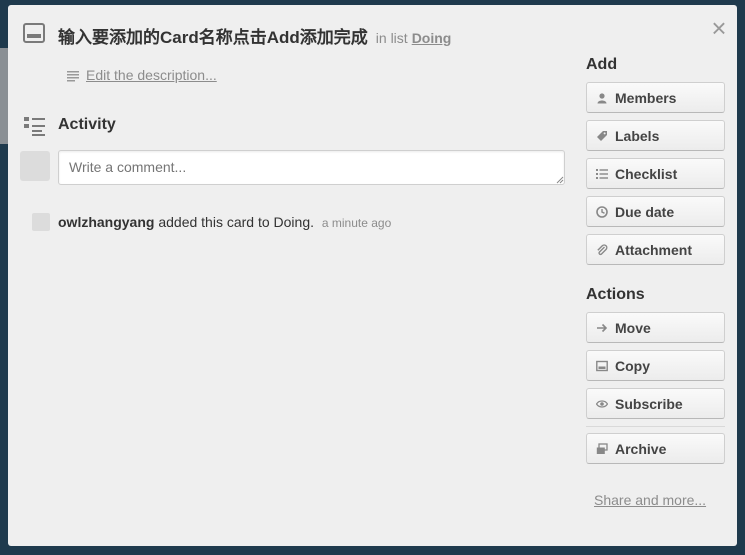 The height and width of the screenshot is (555, 745). I want to click on member-name: owlzhangyang, so click(106, 222).